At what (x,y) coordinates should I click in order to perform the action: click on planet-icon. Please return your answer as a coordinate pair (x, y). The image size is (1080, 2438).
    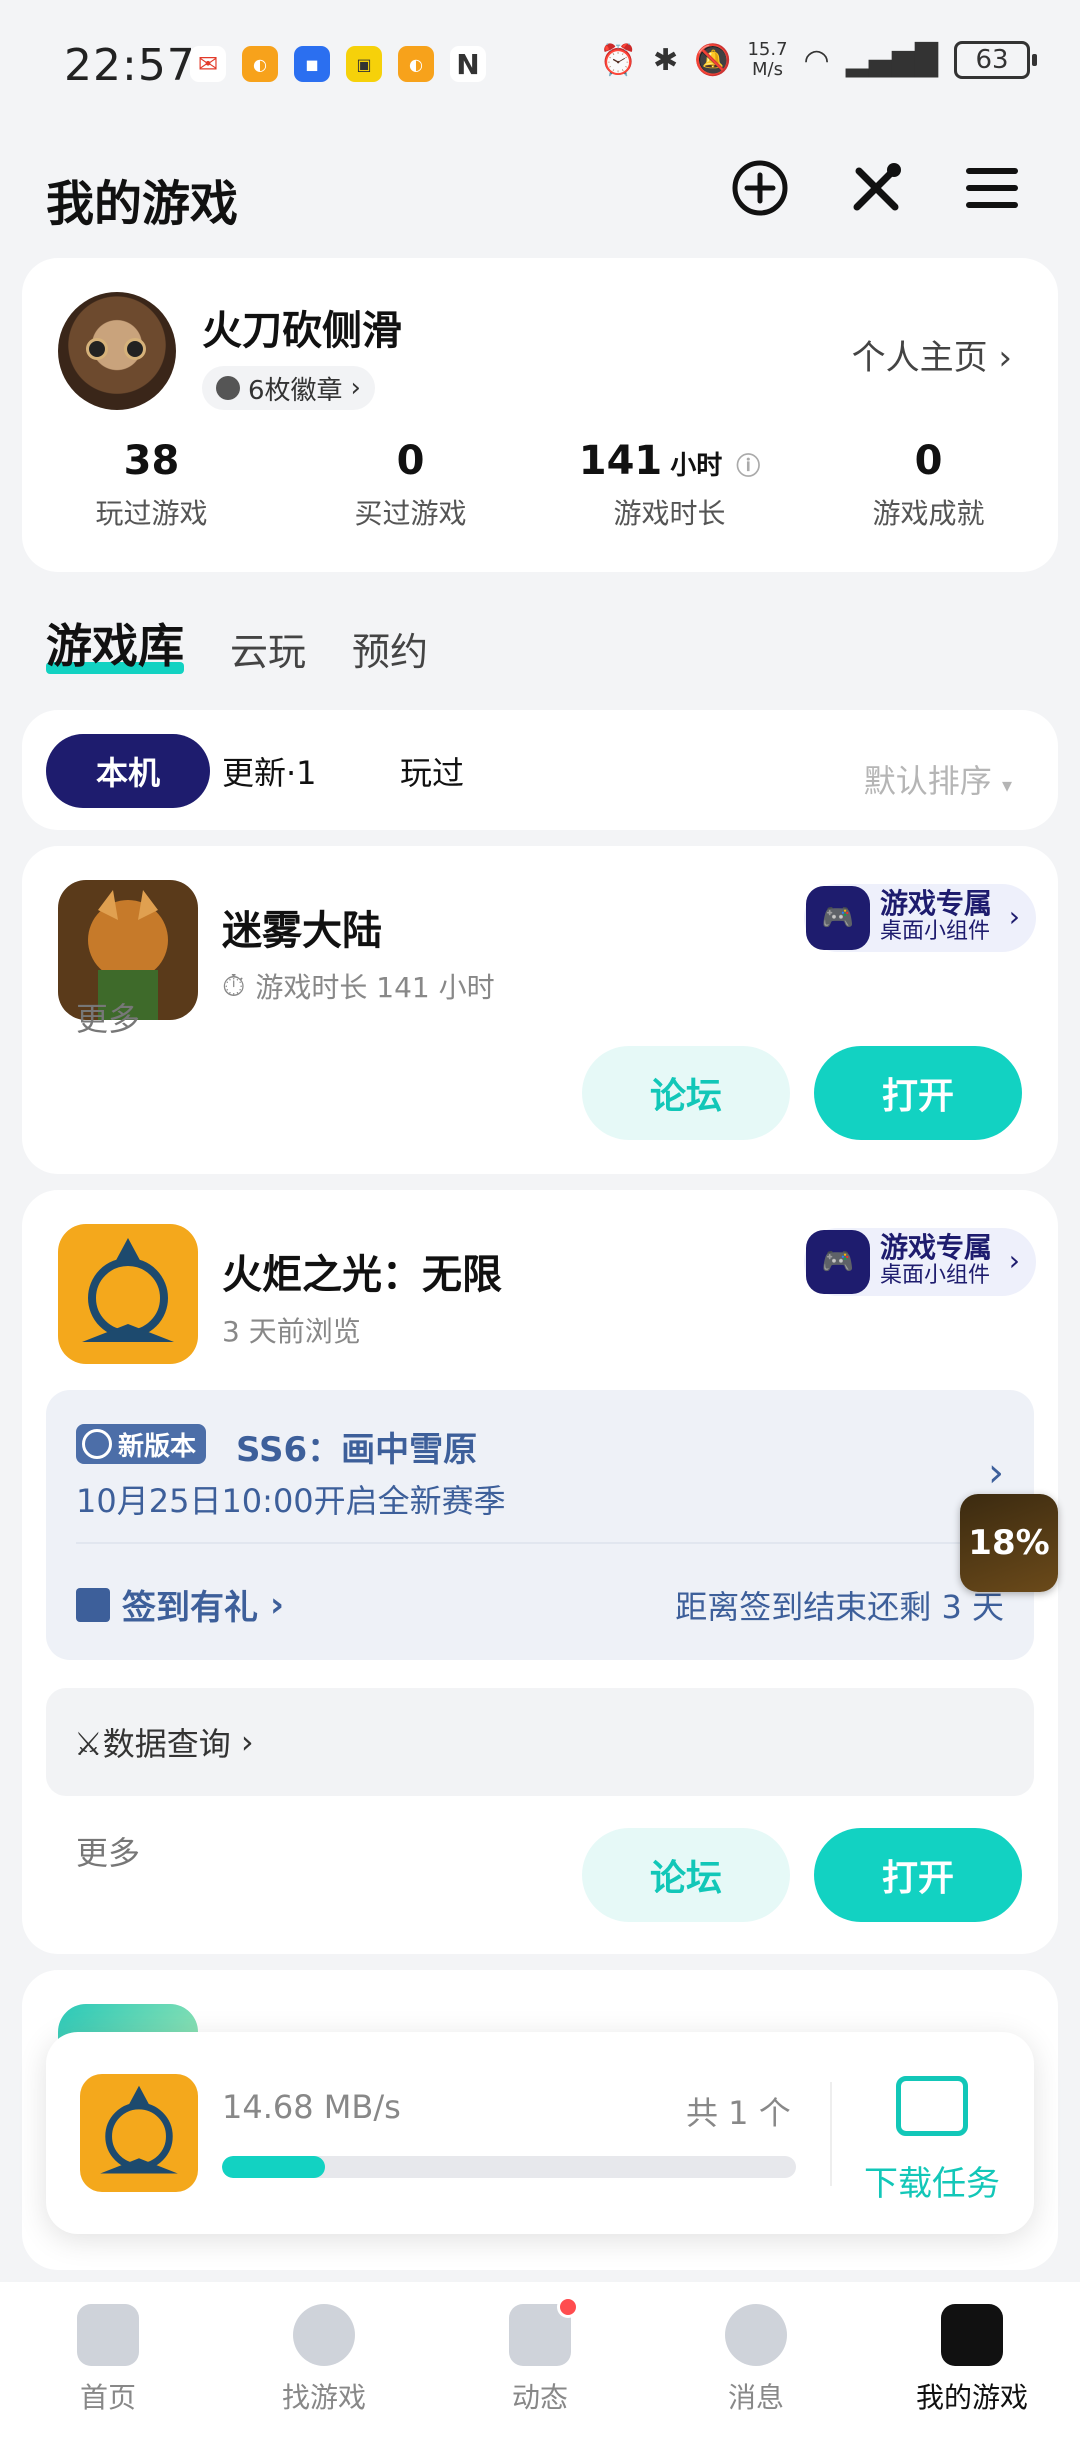
    Looking at the image, I should click on (324, 2335).